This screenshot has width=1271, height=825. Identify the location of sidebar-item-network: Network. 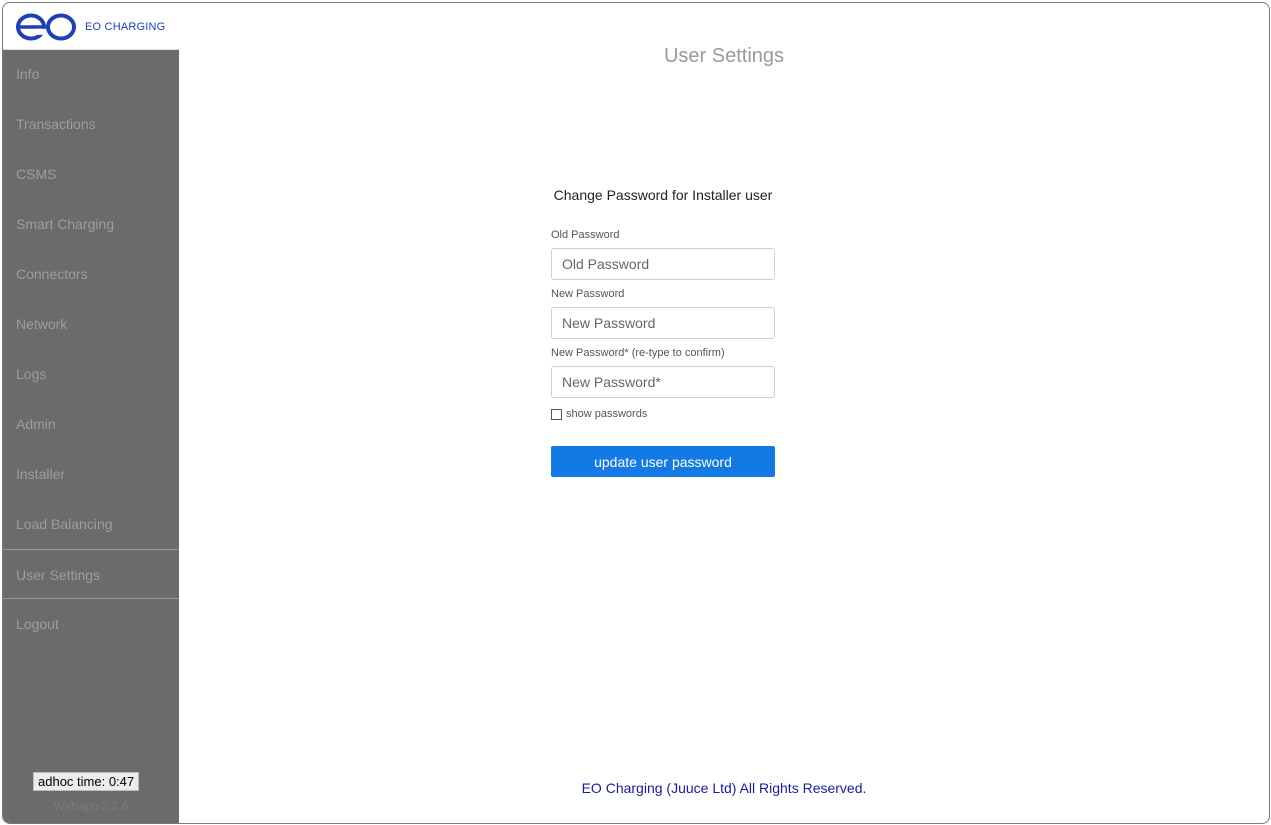
(91, 324).